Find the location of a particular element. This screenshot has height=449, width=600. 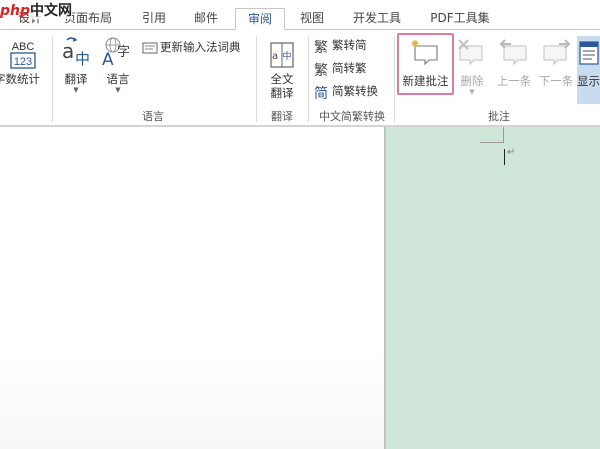

language-globe-icon: A 字 is located at coordinates (116, 52).